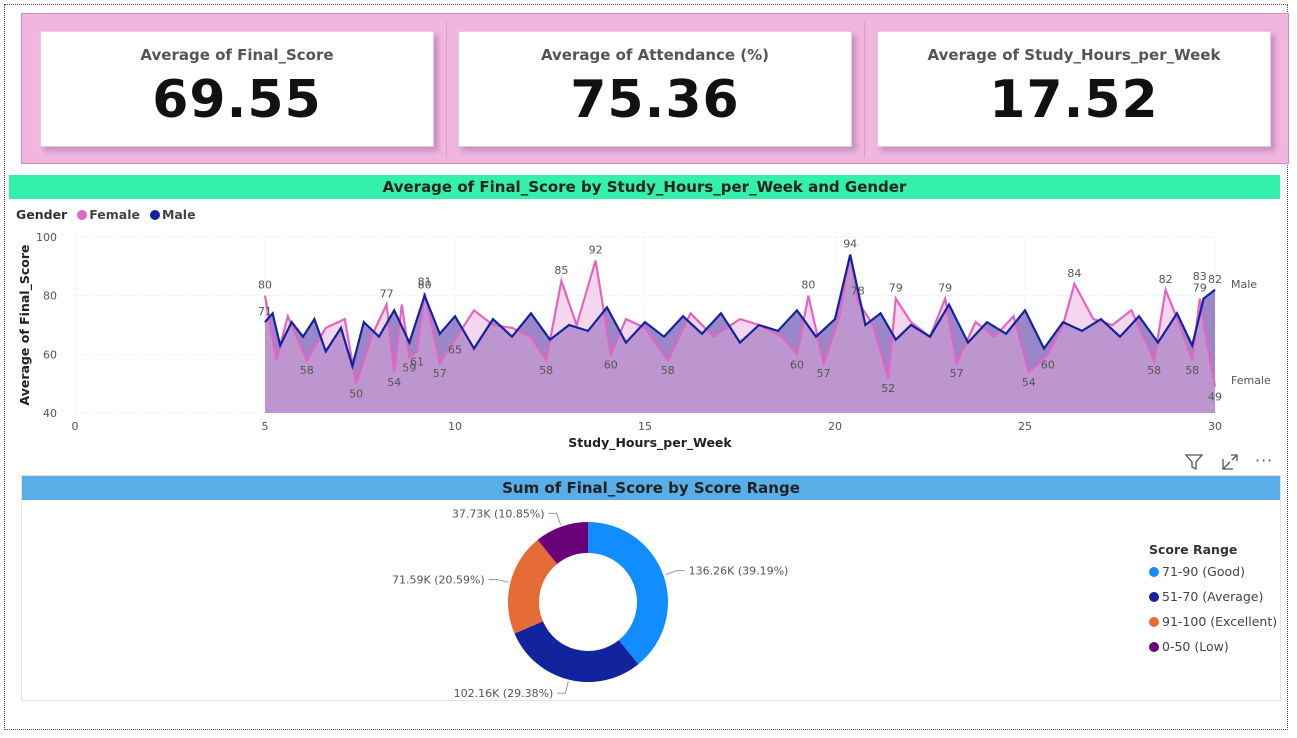 This screenshot has height=738, width=1297. I want to click on kpi-card-attendance: Average of Attendance (%) 75.36, so click(655, 89).